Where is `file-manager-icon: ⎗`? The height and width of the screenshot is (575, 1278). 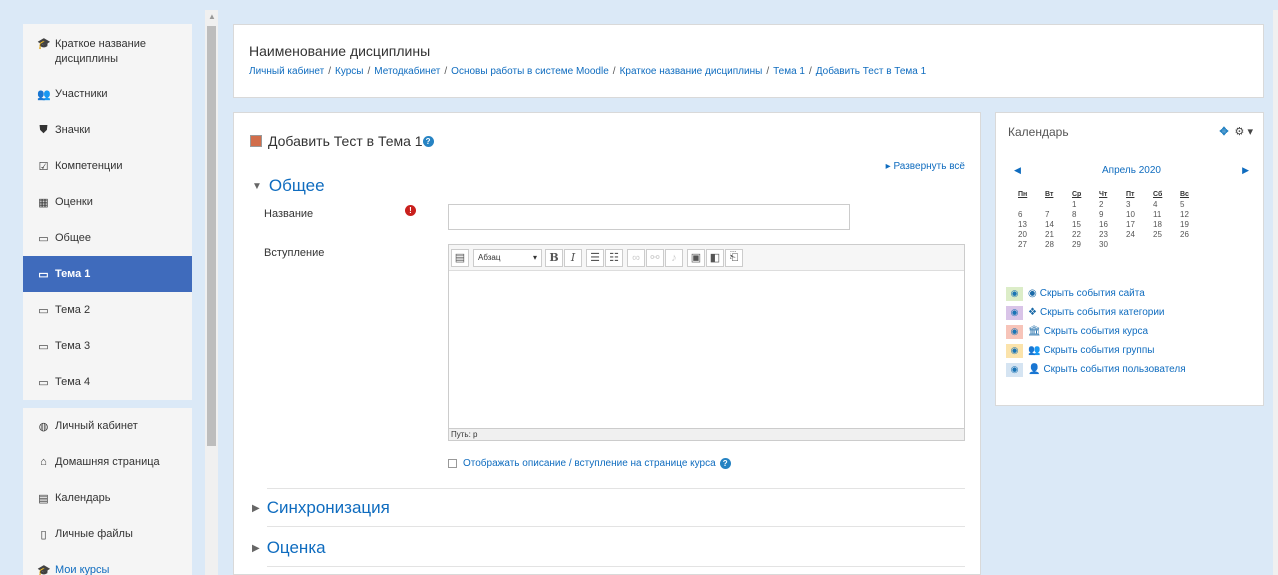
file-manager-icon: ⎗ is located at coordinates (734, 257).